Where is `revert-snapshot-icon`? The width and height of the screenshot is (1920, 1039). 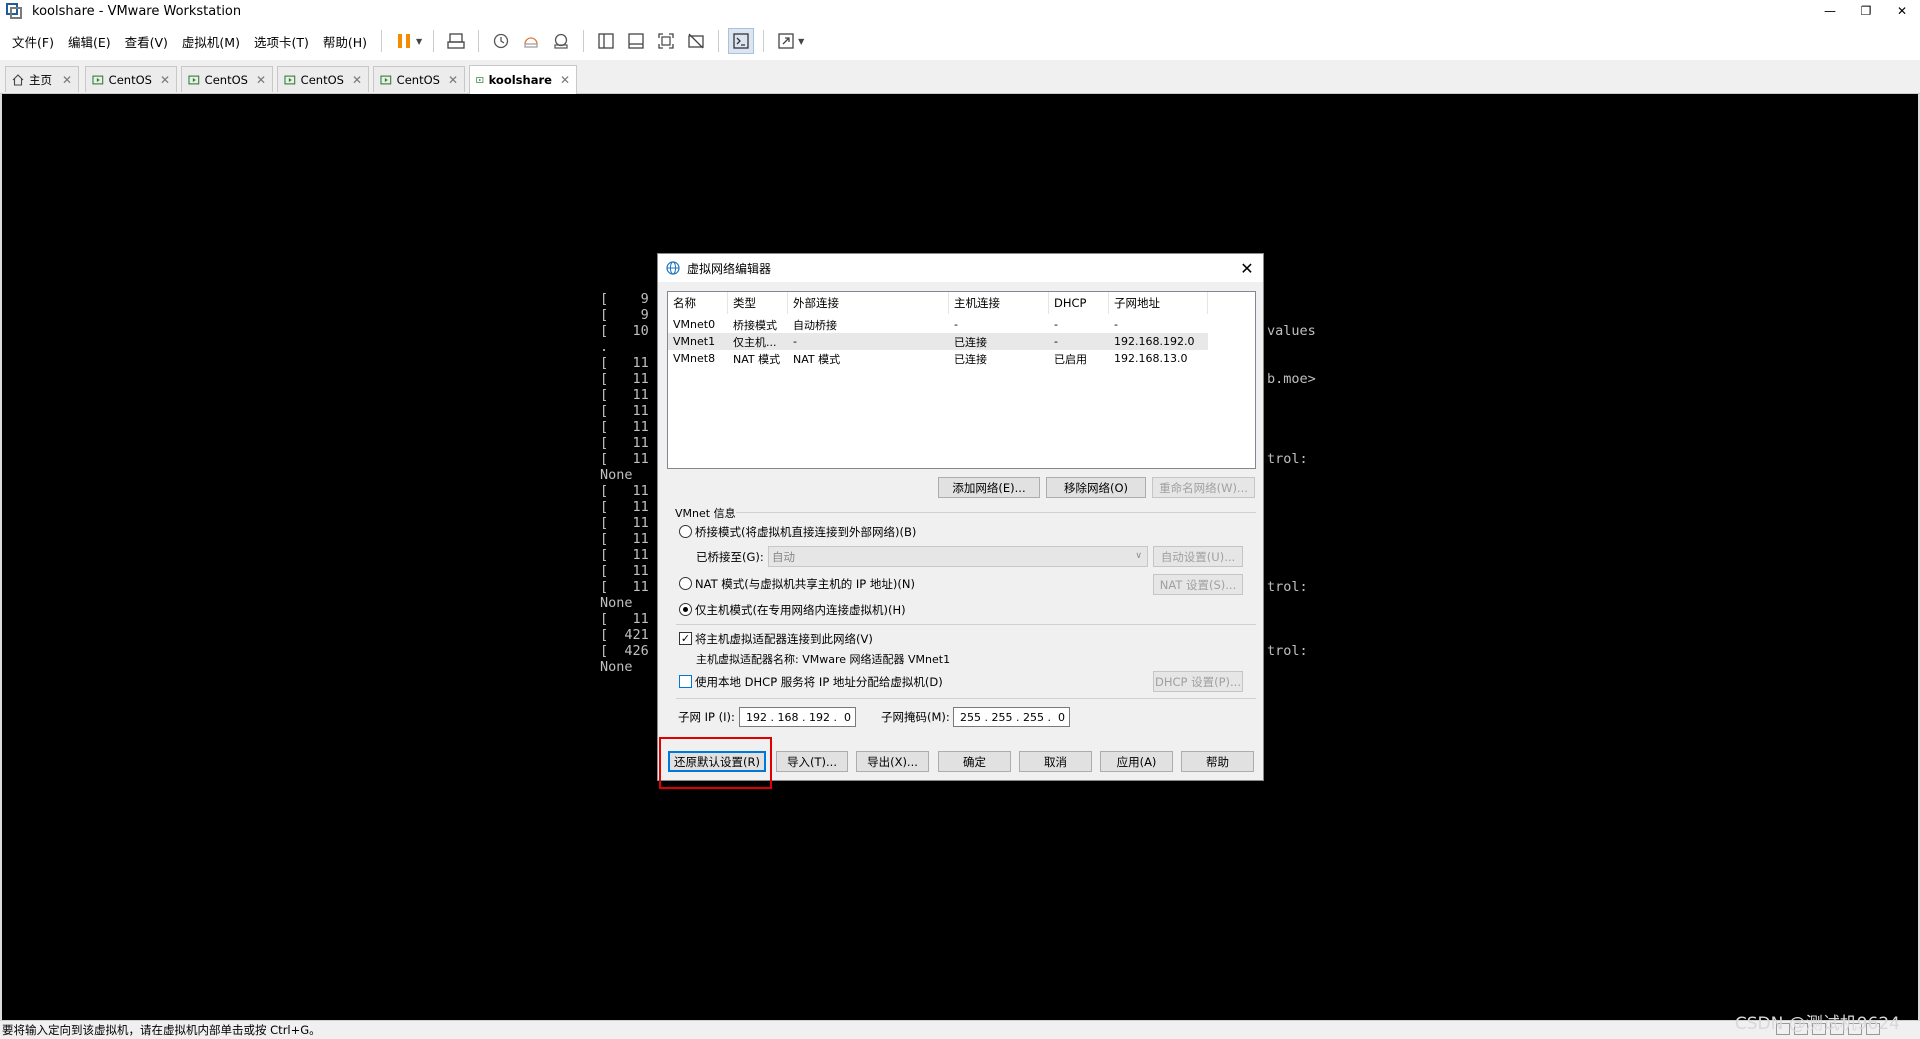
revert-snapshot-icon is located at coordinates (531, 41).